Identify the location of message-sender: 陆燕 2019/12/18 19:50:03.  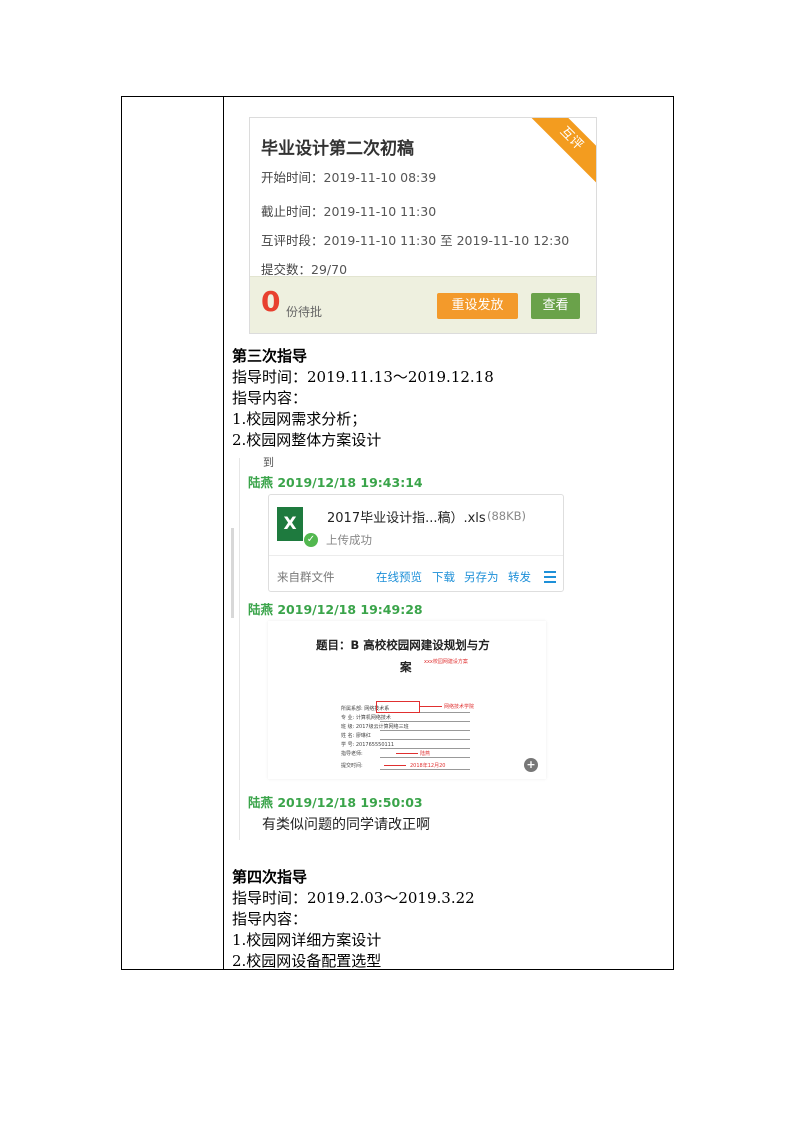
(335, 802).